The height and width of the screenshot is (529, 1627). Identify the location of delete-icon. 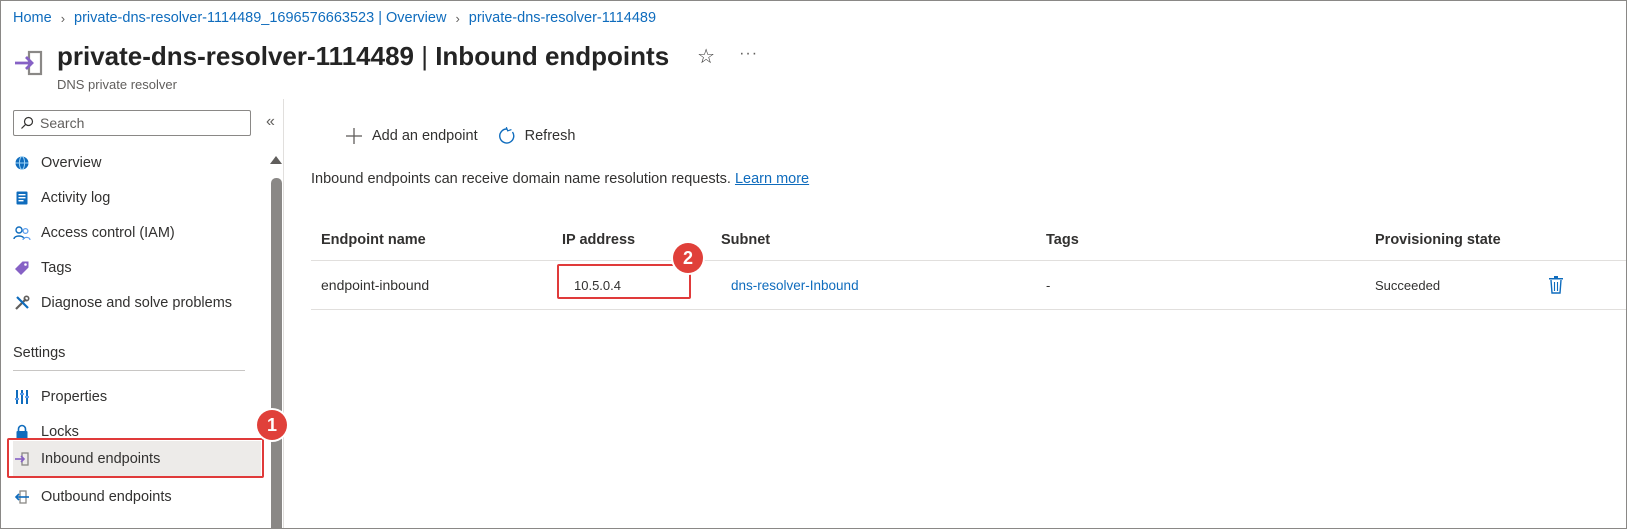
(1556, 285).